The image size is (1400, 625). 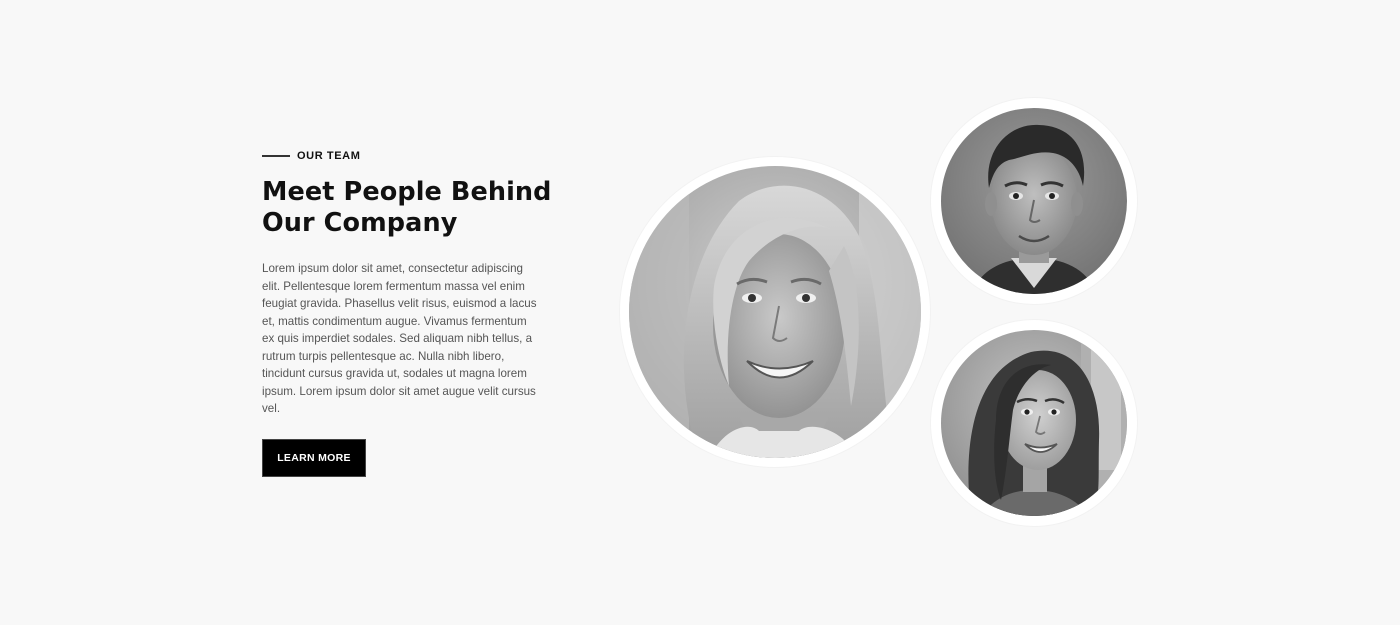 I want to click on man-portrait, so click(x=1034, y=201).